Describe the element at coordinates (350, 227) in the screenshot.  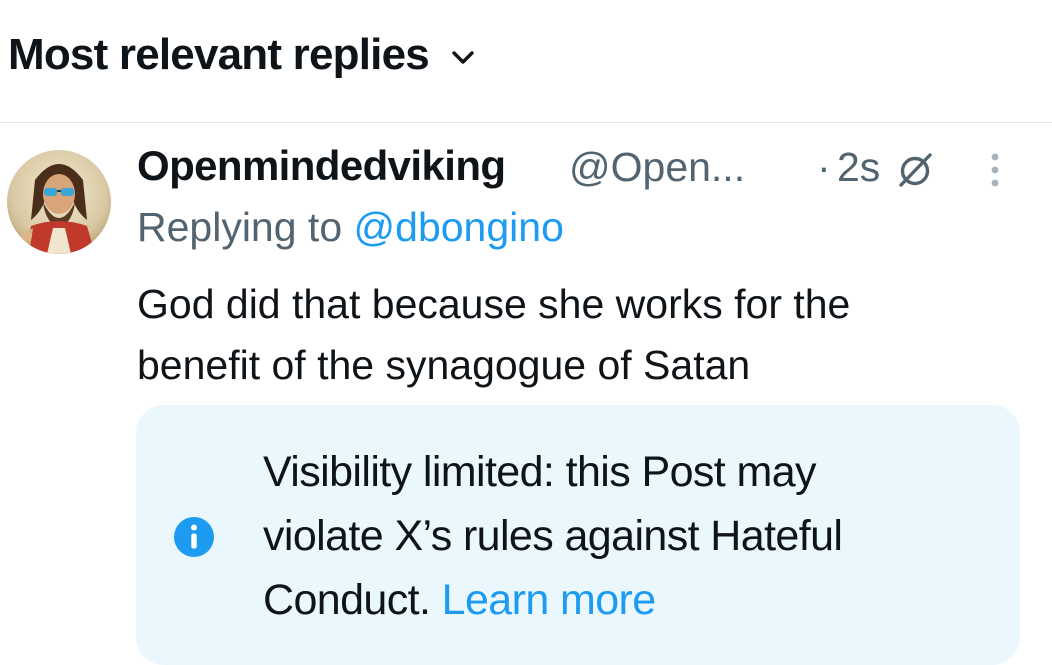
I see `replying-to: Replying to @dbongino` at that location.